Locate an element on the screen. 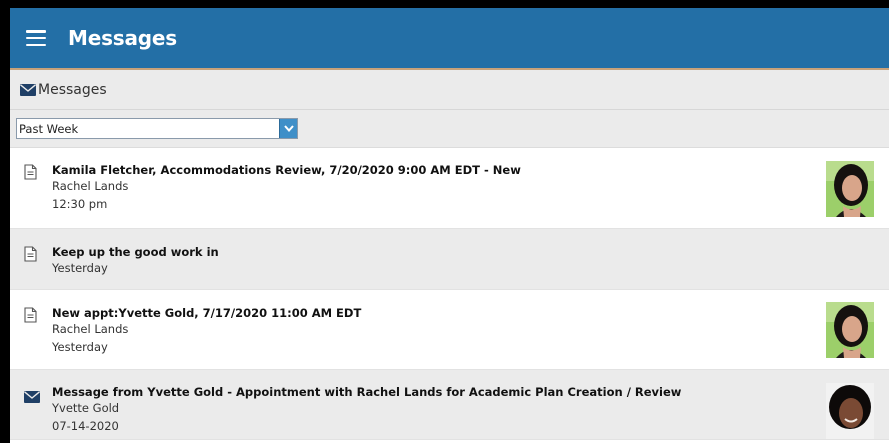 Image resolution: width=889 pixels, height=443 pixels. message-sender: Yvette Gold is located at coordinates (86, 408).